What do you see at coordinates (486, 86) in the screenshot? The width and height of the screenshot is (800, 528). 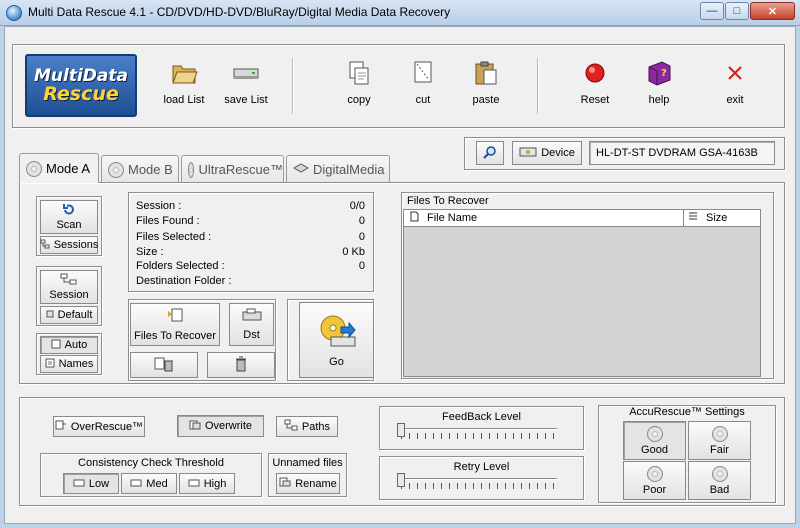 I see `paste-button: paste` at bounding box center [486, 86].